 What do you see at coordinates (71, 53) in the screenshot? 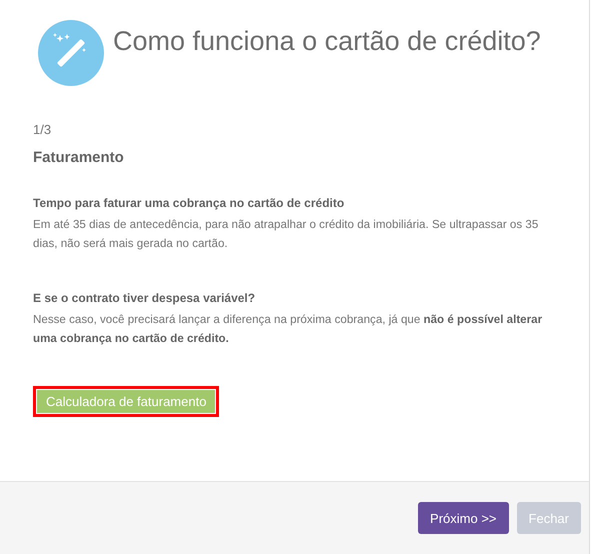
I see `magic-wand-icon` at bounding box center [71, 53].